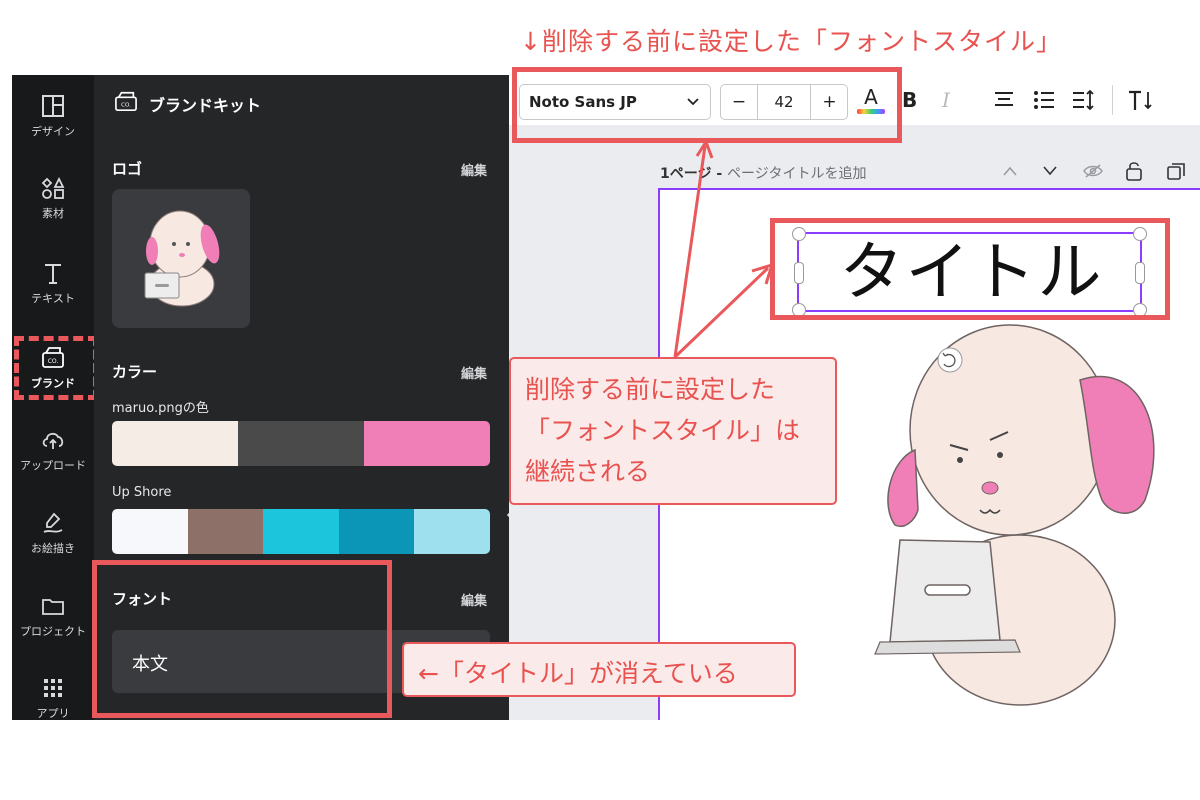  I want to click on draw-icon, so click(53, 522).